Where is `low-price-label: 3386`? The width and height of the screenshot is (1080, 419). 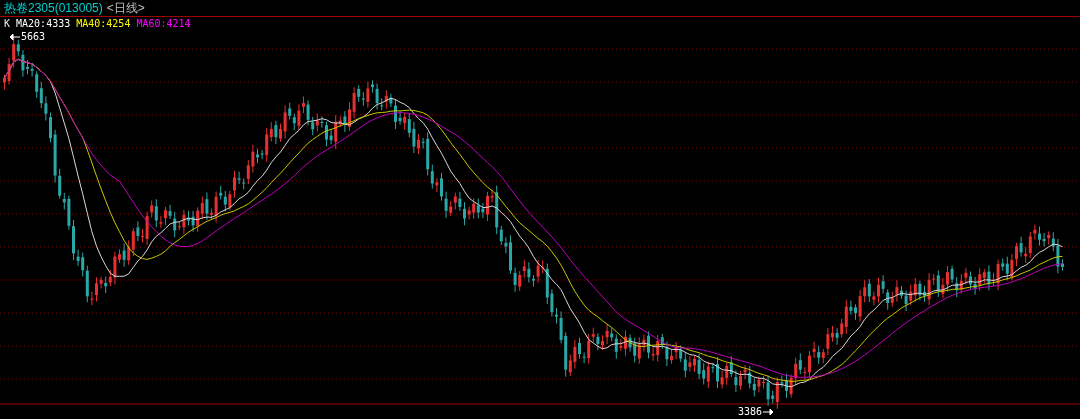
low-price-label: 3386 is located at coordinates (750, 412).